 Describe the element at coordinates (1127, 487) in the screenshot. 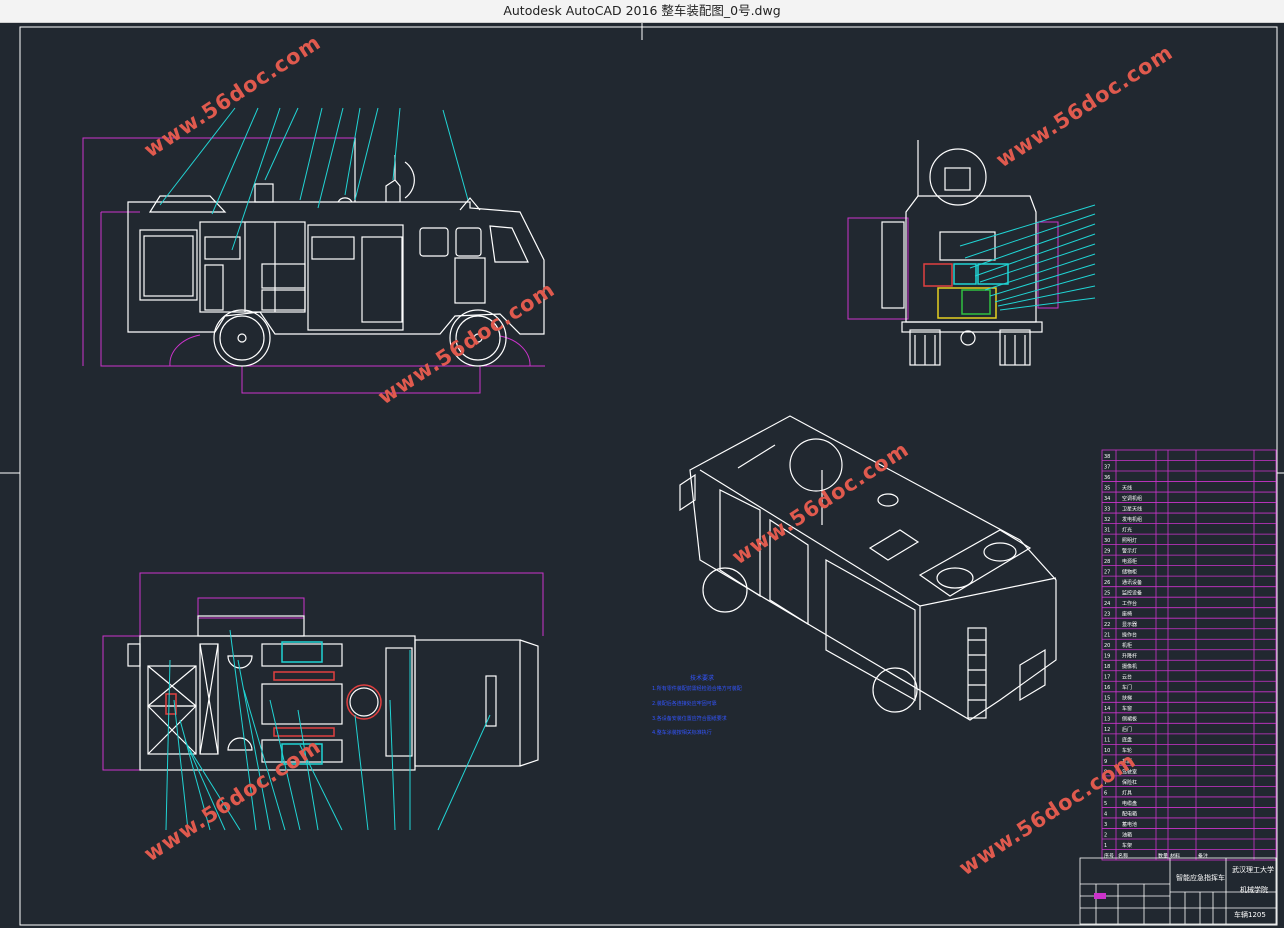

I see `parts-row-name: 天线` at that location.